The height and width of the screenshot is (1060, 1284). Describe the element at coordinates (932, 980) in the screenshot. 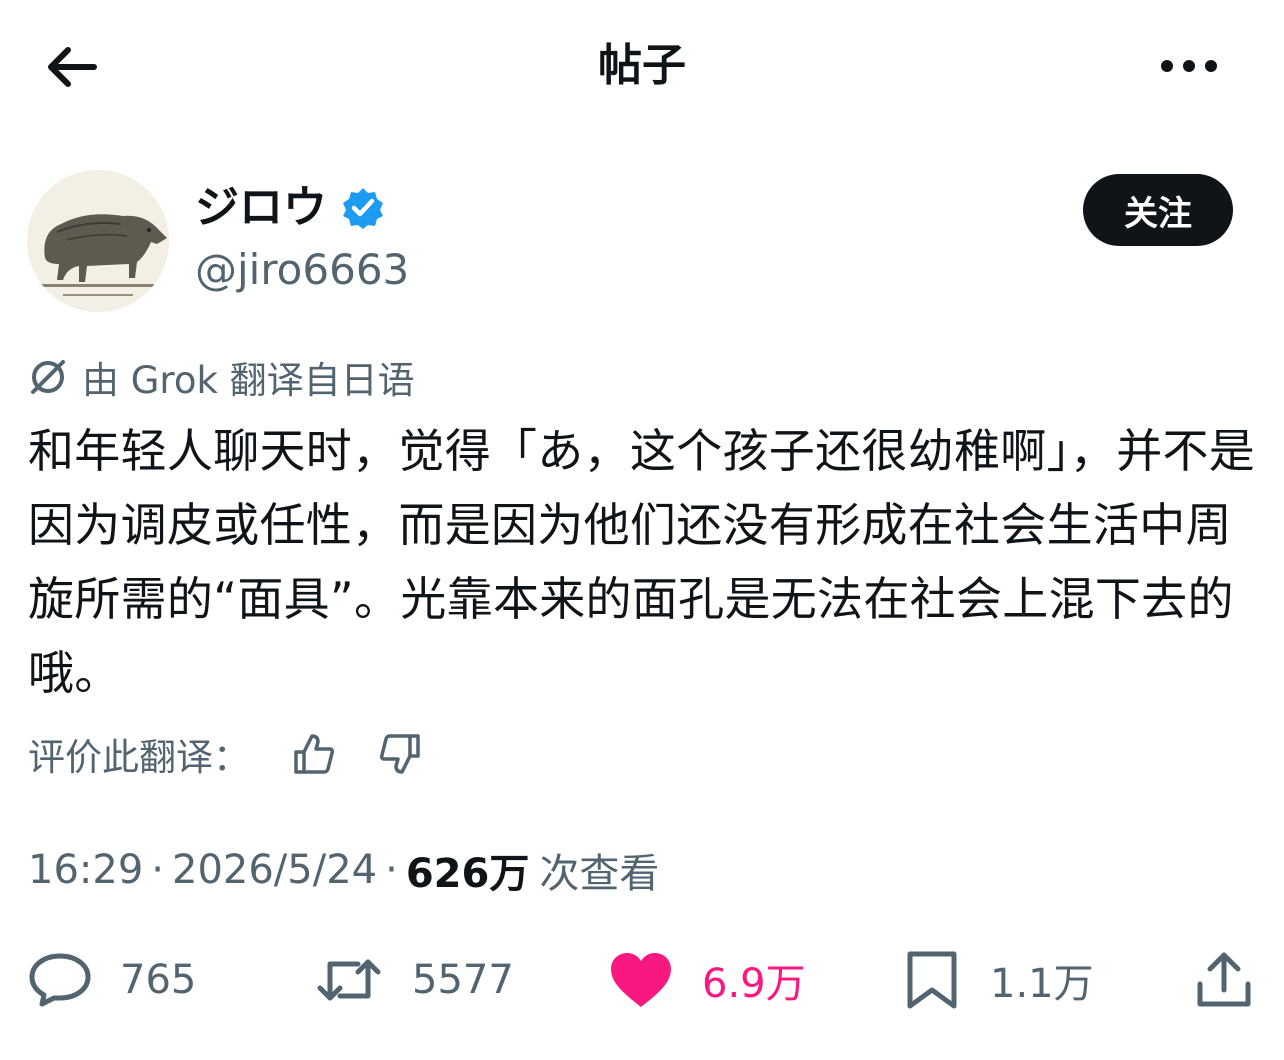

I see `bookmark-icon` at that location.